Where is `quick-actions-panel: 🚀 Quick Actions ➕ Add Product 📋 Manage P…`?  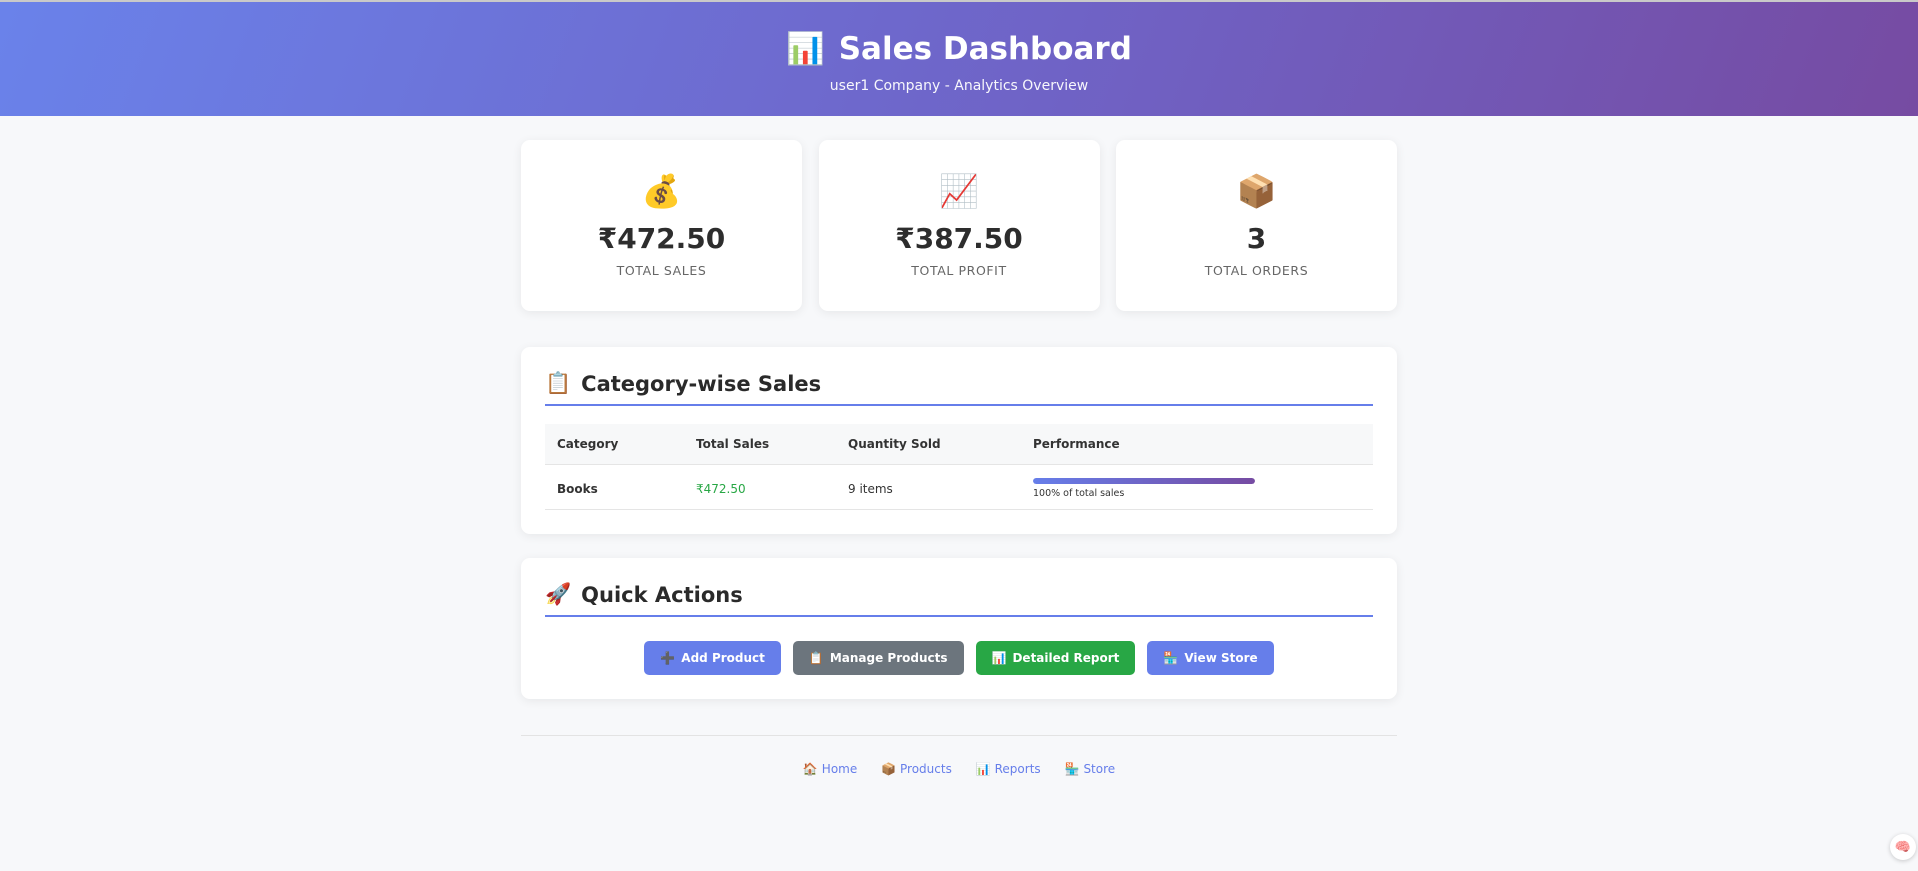 quick-actions-panel: 🚀 Quick Actions ➕ Add Product 📋 Manage P… is located at coordinates (959, 628).